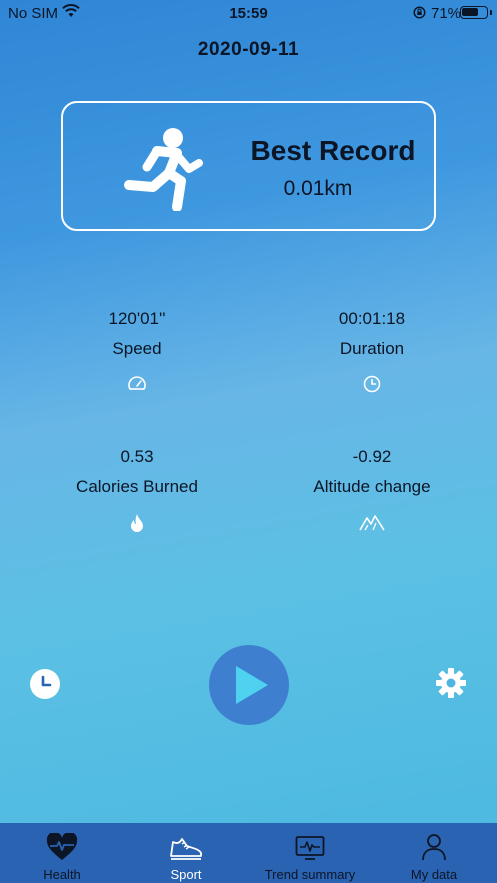 Image resolution: width=497 pixels, height=883 pixels. What do you see at coordinates (137, 456) in the screenshot?
I see `stat-value: 0.53` at bounding box center [137, 456].